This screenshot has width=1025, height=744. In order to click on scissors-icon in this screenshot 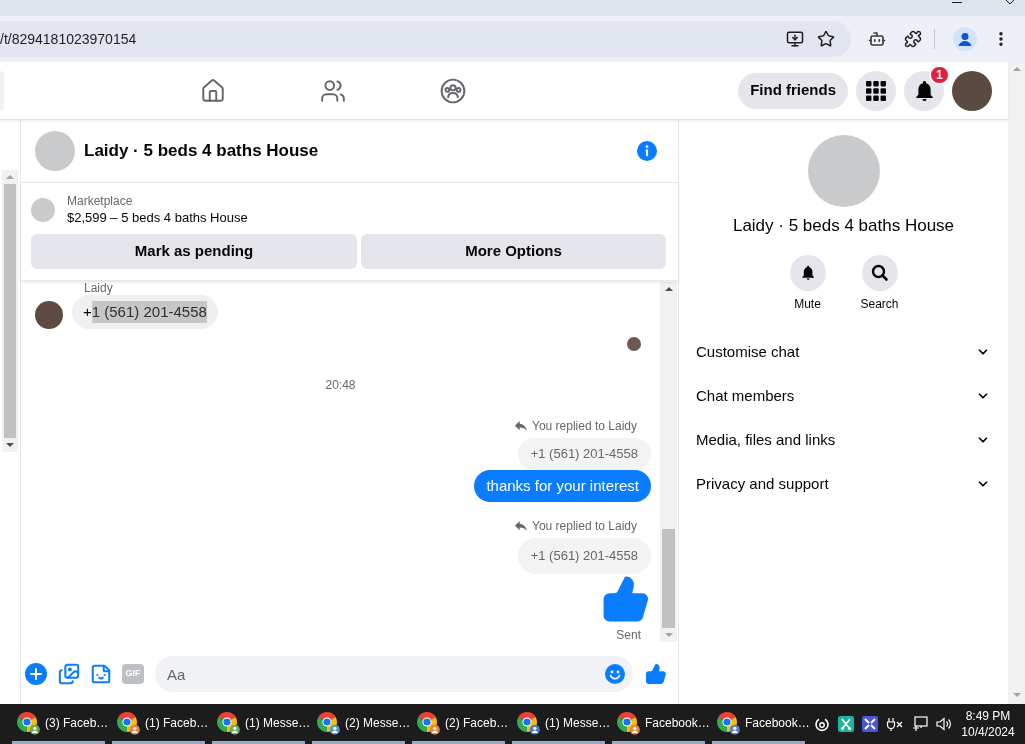, I will do `click(846, 724)`.